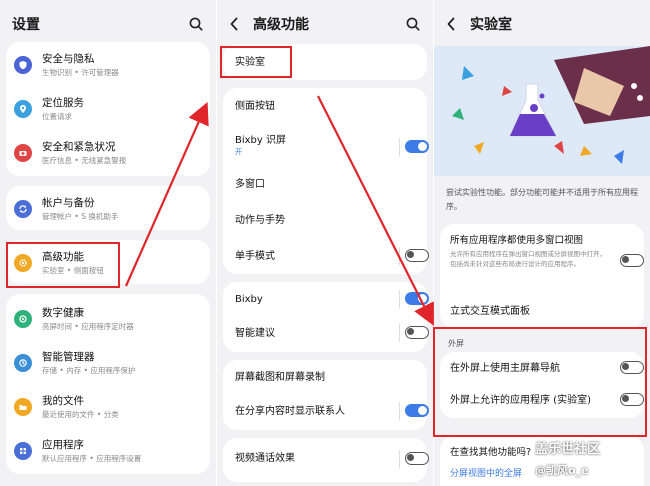  What do you see at coordinates (84, 160) in the screenshot?
I see `settings-item-subtitle: 医疗信息 • 无线紧急警报` at bounding box center [84, 160].